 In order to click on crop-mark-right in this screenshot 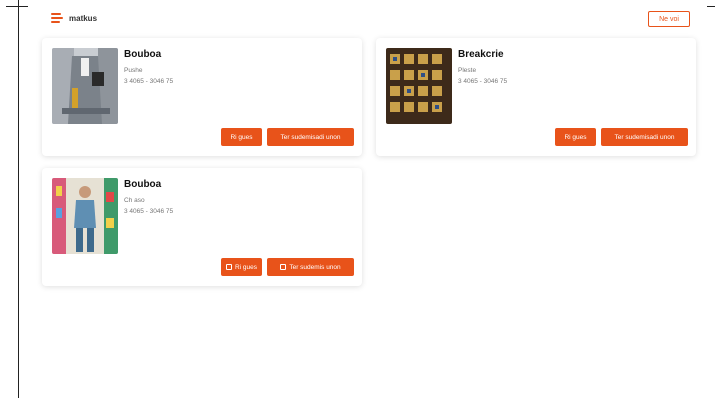, I will do `click(711, 6)`.